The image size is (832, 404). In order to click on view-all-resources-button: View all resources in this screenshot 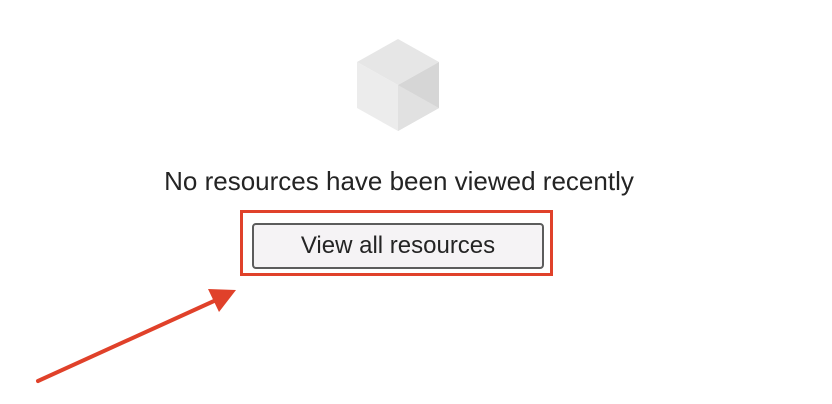, I will do `click(398, 246)`.